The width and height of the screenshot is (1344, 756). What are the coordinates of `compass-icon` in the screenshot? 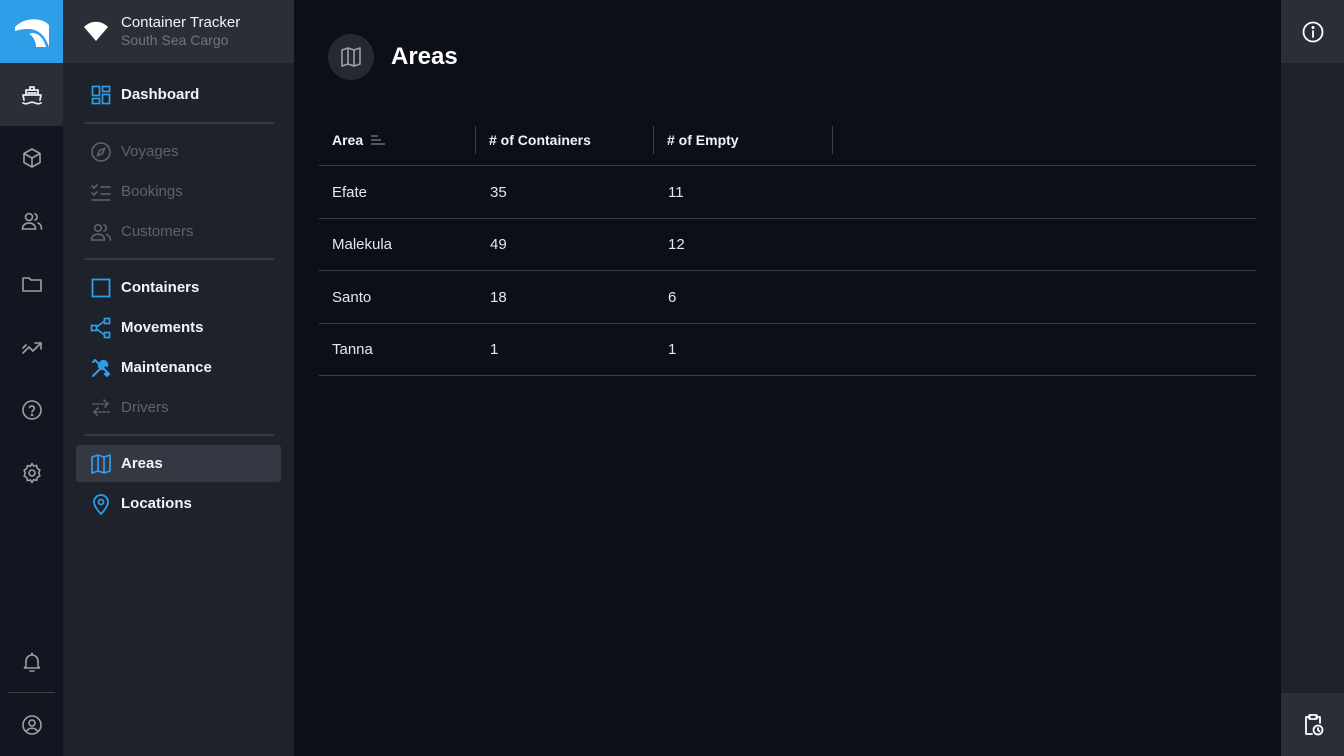 It's located at (101, 152).